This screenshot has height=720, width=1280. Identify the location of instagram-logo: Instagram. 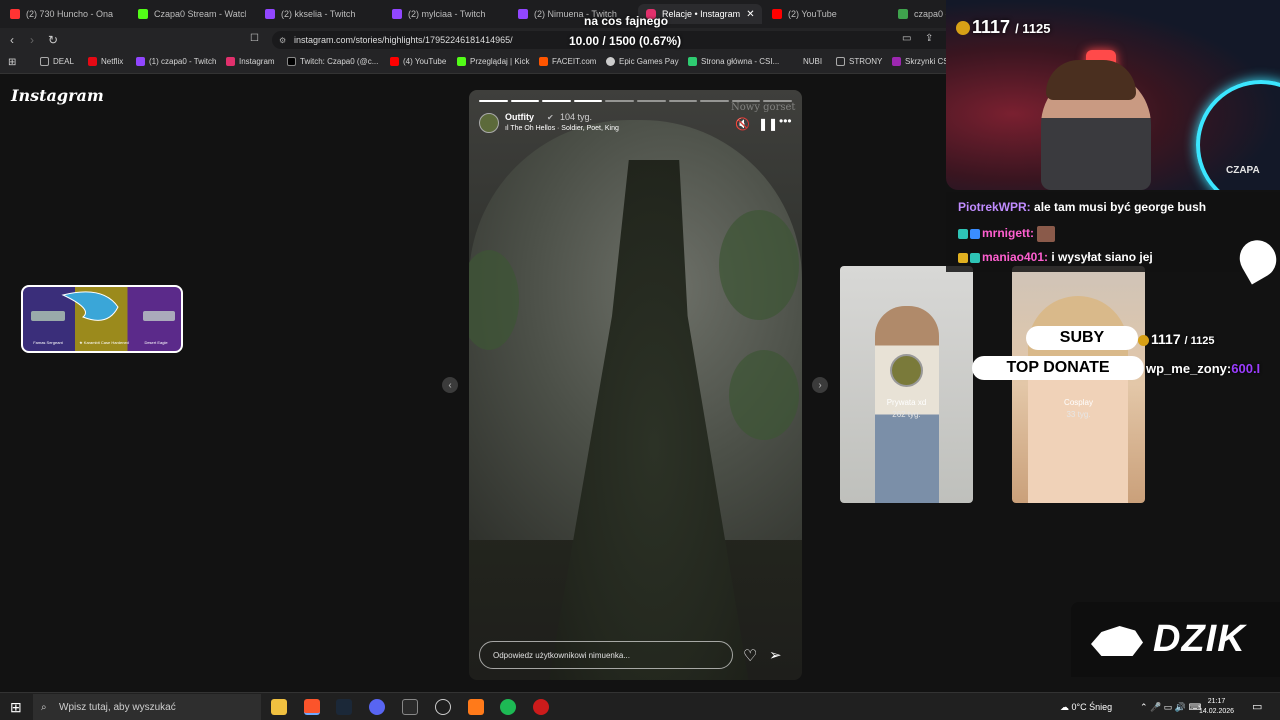
(57, 95).